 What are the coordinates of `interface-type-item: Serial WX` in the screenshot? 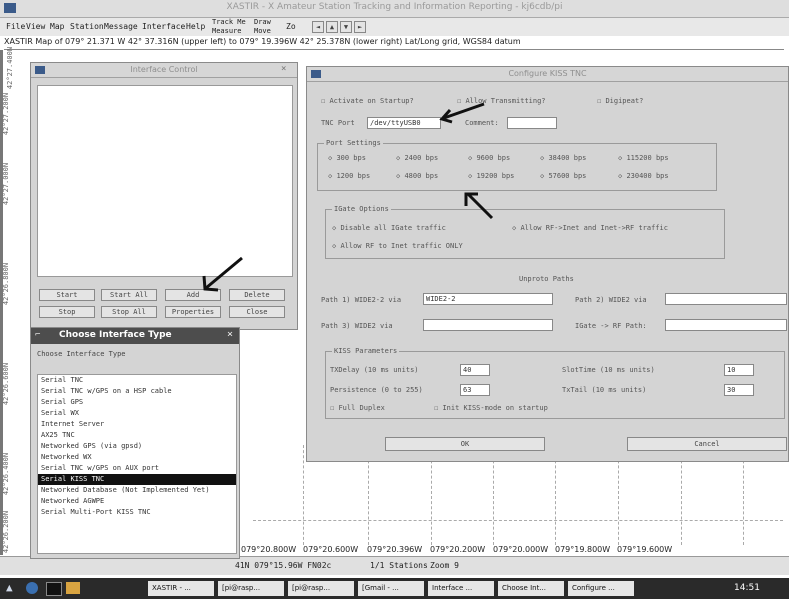 It's located at (137, 413).